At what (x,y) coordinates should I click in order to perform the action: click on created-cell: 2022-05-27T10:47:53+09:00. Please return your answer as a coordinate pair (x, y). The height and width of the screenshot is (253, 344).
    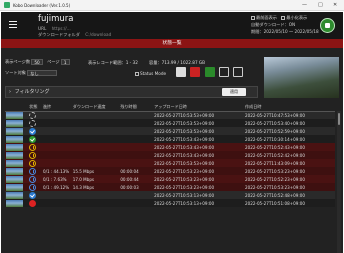
    Looking at the image, I should click on (289, 115).